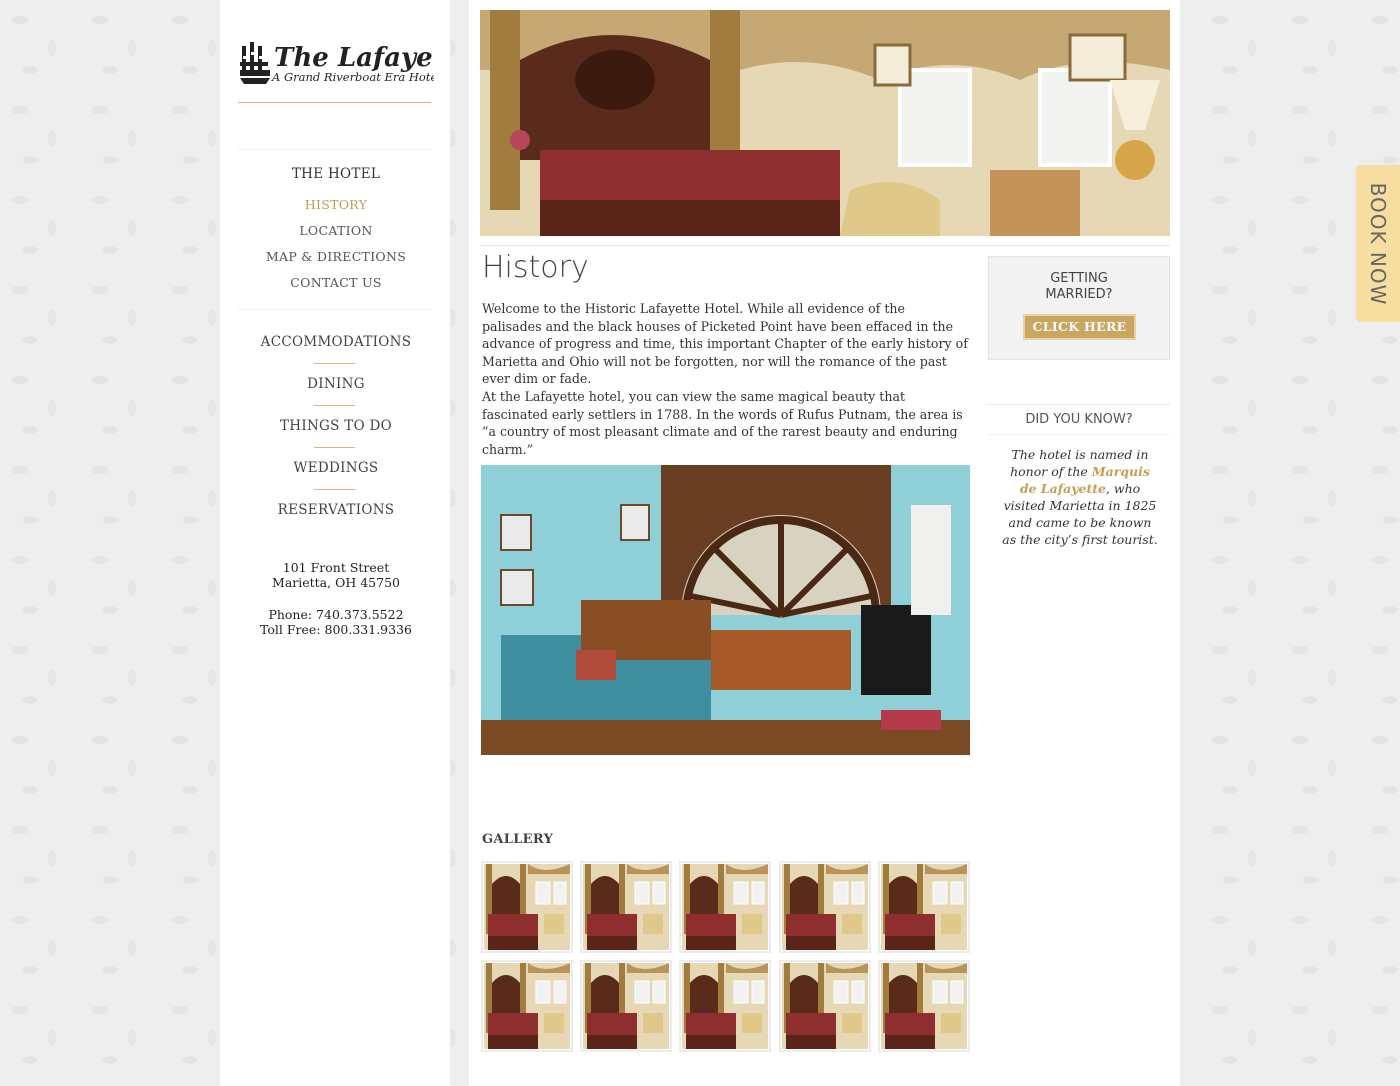 Image resolution: width=1400 pixels, height=1086 pixels. I want to click on wedding-promo-text: GETTING MARRIED?, so click(1079, 287).